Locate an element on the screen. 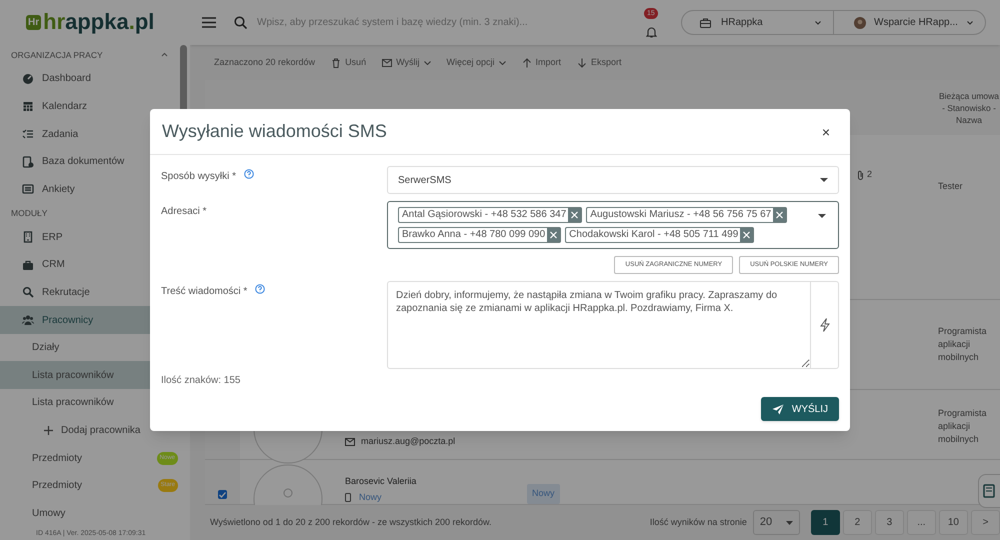 Image resolution: width=1000 pixels, height=540 pixels. recipient-chip: Chodakowski Karol - +48 505 711 499 is located at coordinates (659, 235).